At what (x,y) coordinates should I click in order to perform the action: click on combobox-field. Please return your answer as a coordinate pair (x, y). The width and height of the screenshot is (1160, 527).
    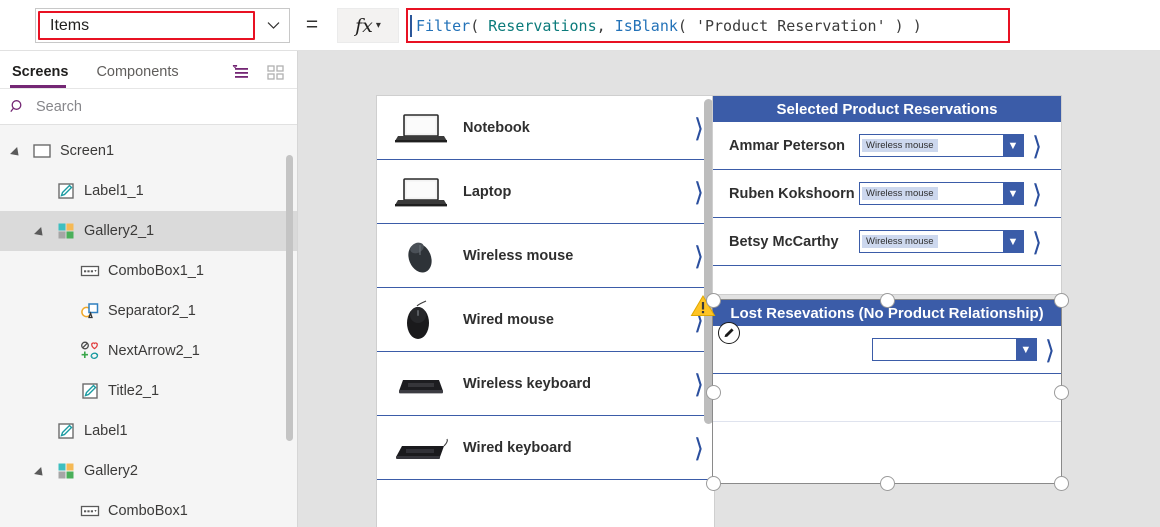
    Looking at the image, I should click on (944, 349).